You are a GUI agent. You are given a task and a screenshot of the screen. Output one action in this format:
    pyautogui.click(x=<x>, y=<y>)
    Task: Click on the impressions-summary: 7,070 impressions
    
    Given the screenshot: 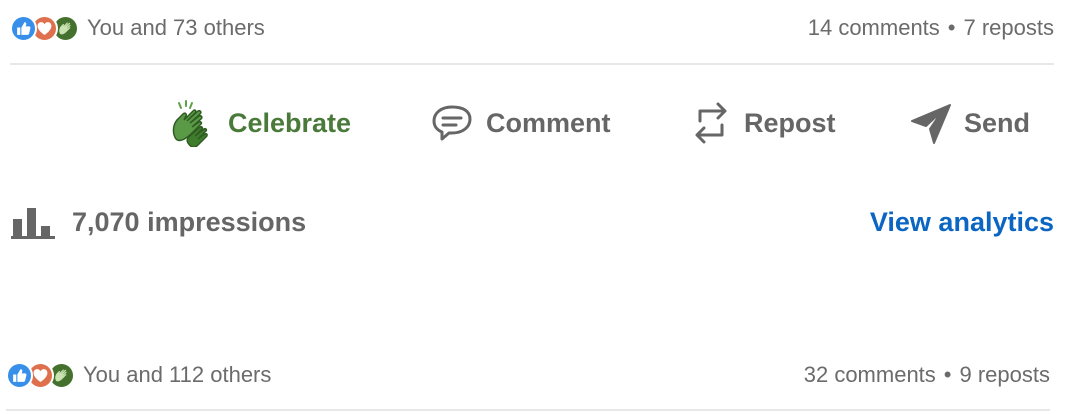 What is the action you would take?
    pyautogui.click(x=158, y=222)
    